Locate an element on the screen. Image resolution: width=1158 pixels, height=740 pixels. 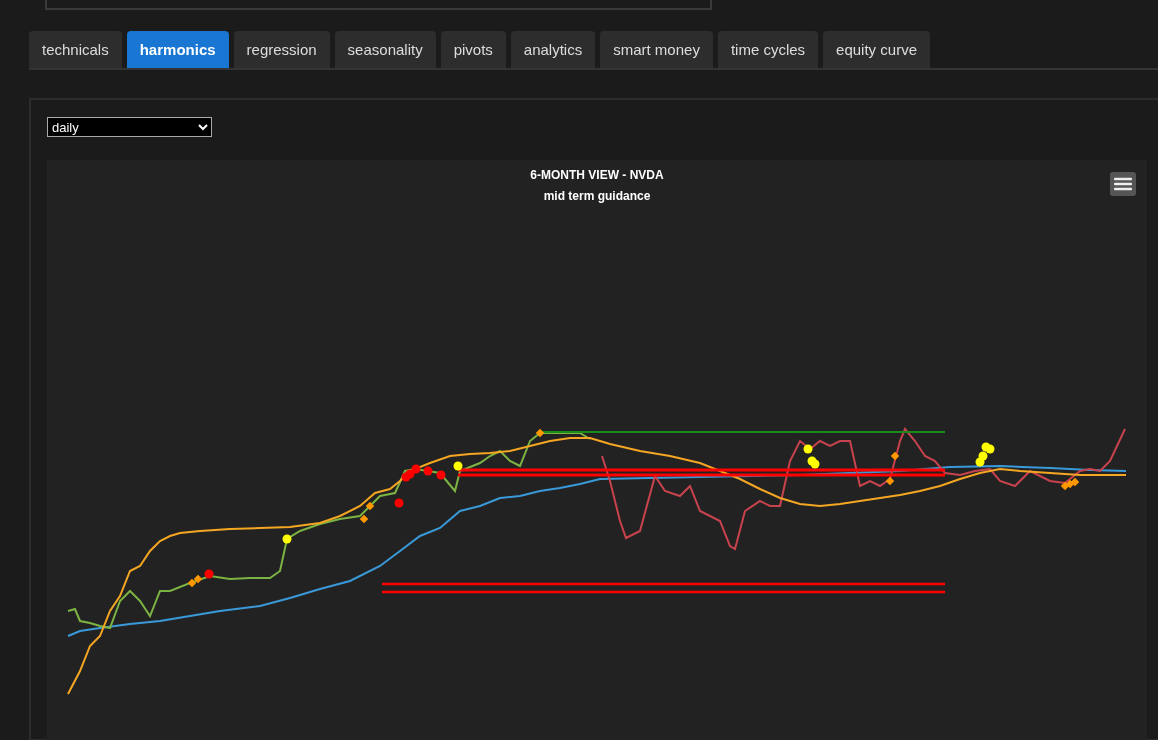
tab: equity curve is located at coordinates (876, 49).